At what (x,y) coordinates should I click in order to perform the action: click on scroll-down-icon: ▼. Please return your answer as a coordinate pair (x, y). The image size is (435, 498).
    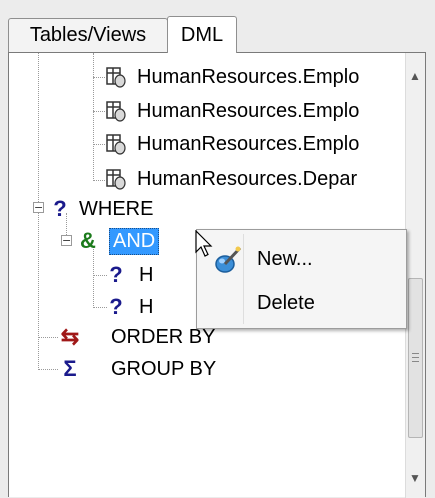
    Looking at the image, I should click on (415, 478).